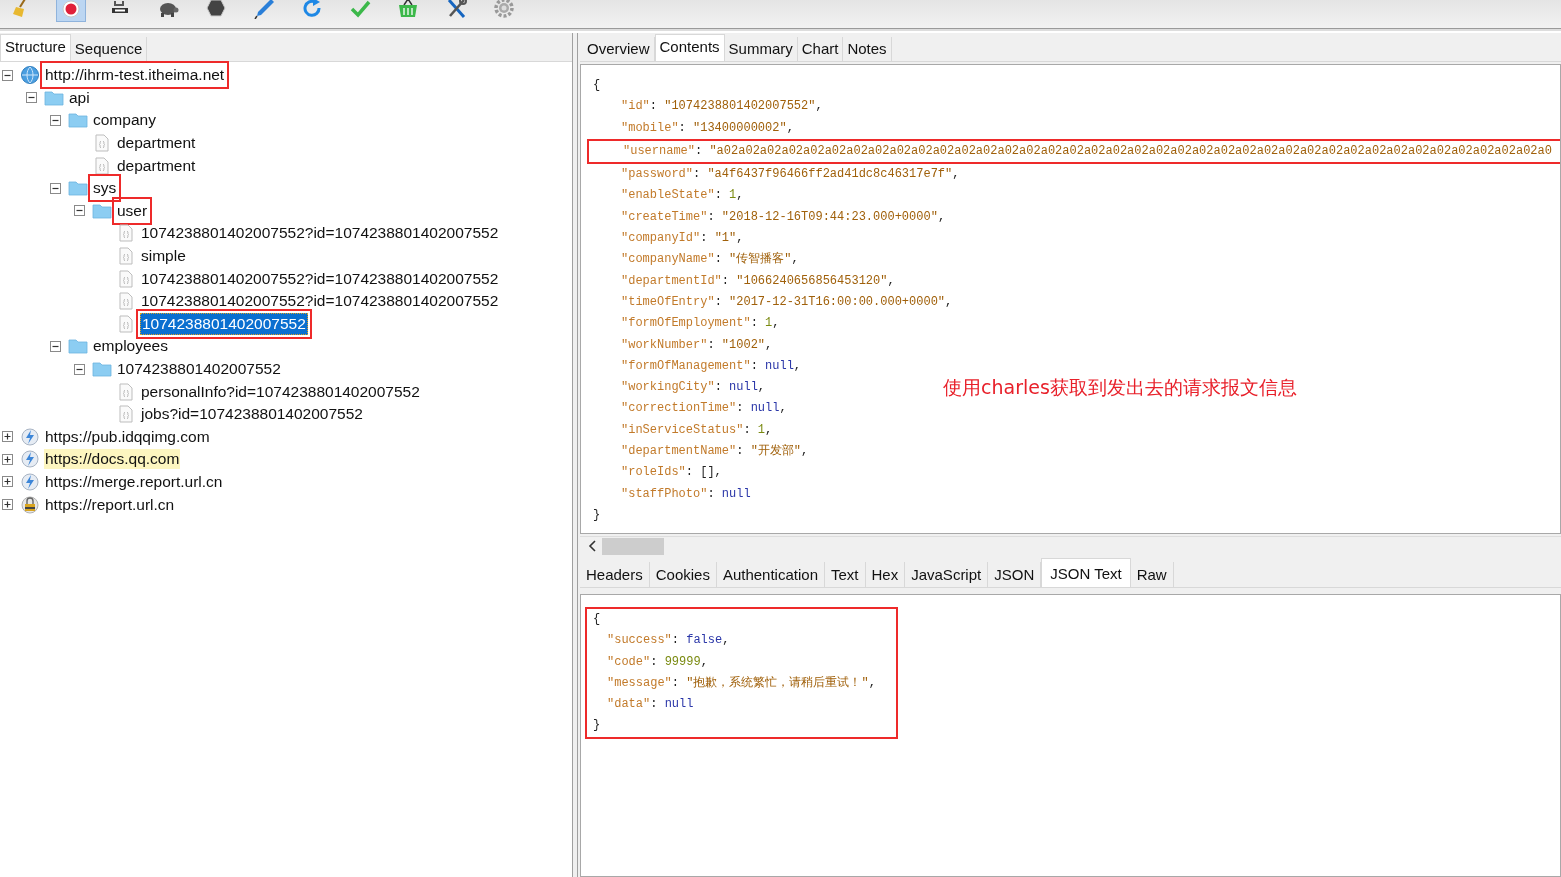 This screenshot has width=1561, height=877. What do you see at coordinates (786, 302) in the screenshot?
I see `code-line: "timeOfEntry": "2017-12-31T16:00:00.000+0000",` at bounding box center [786, 302].